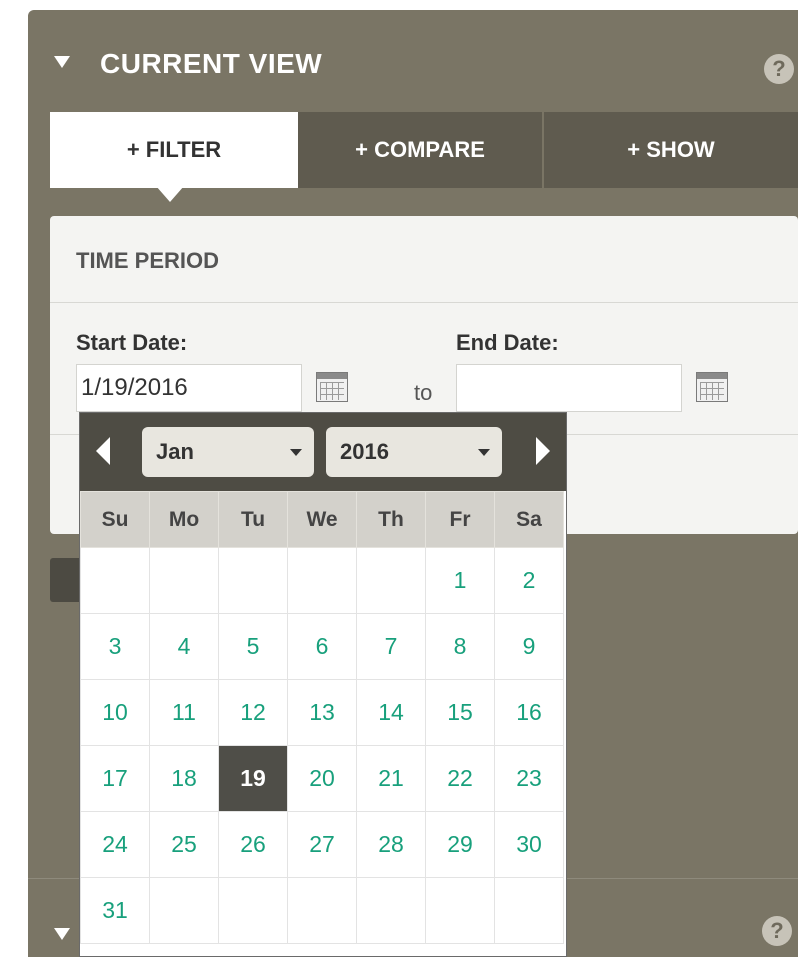  I want to click on year-select: 2016, so click(414, 452).